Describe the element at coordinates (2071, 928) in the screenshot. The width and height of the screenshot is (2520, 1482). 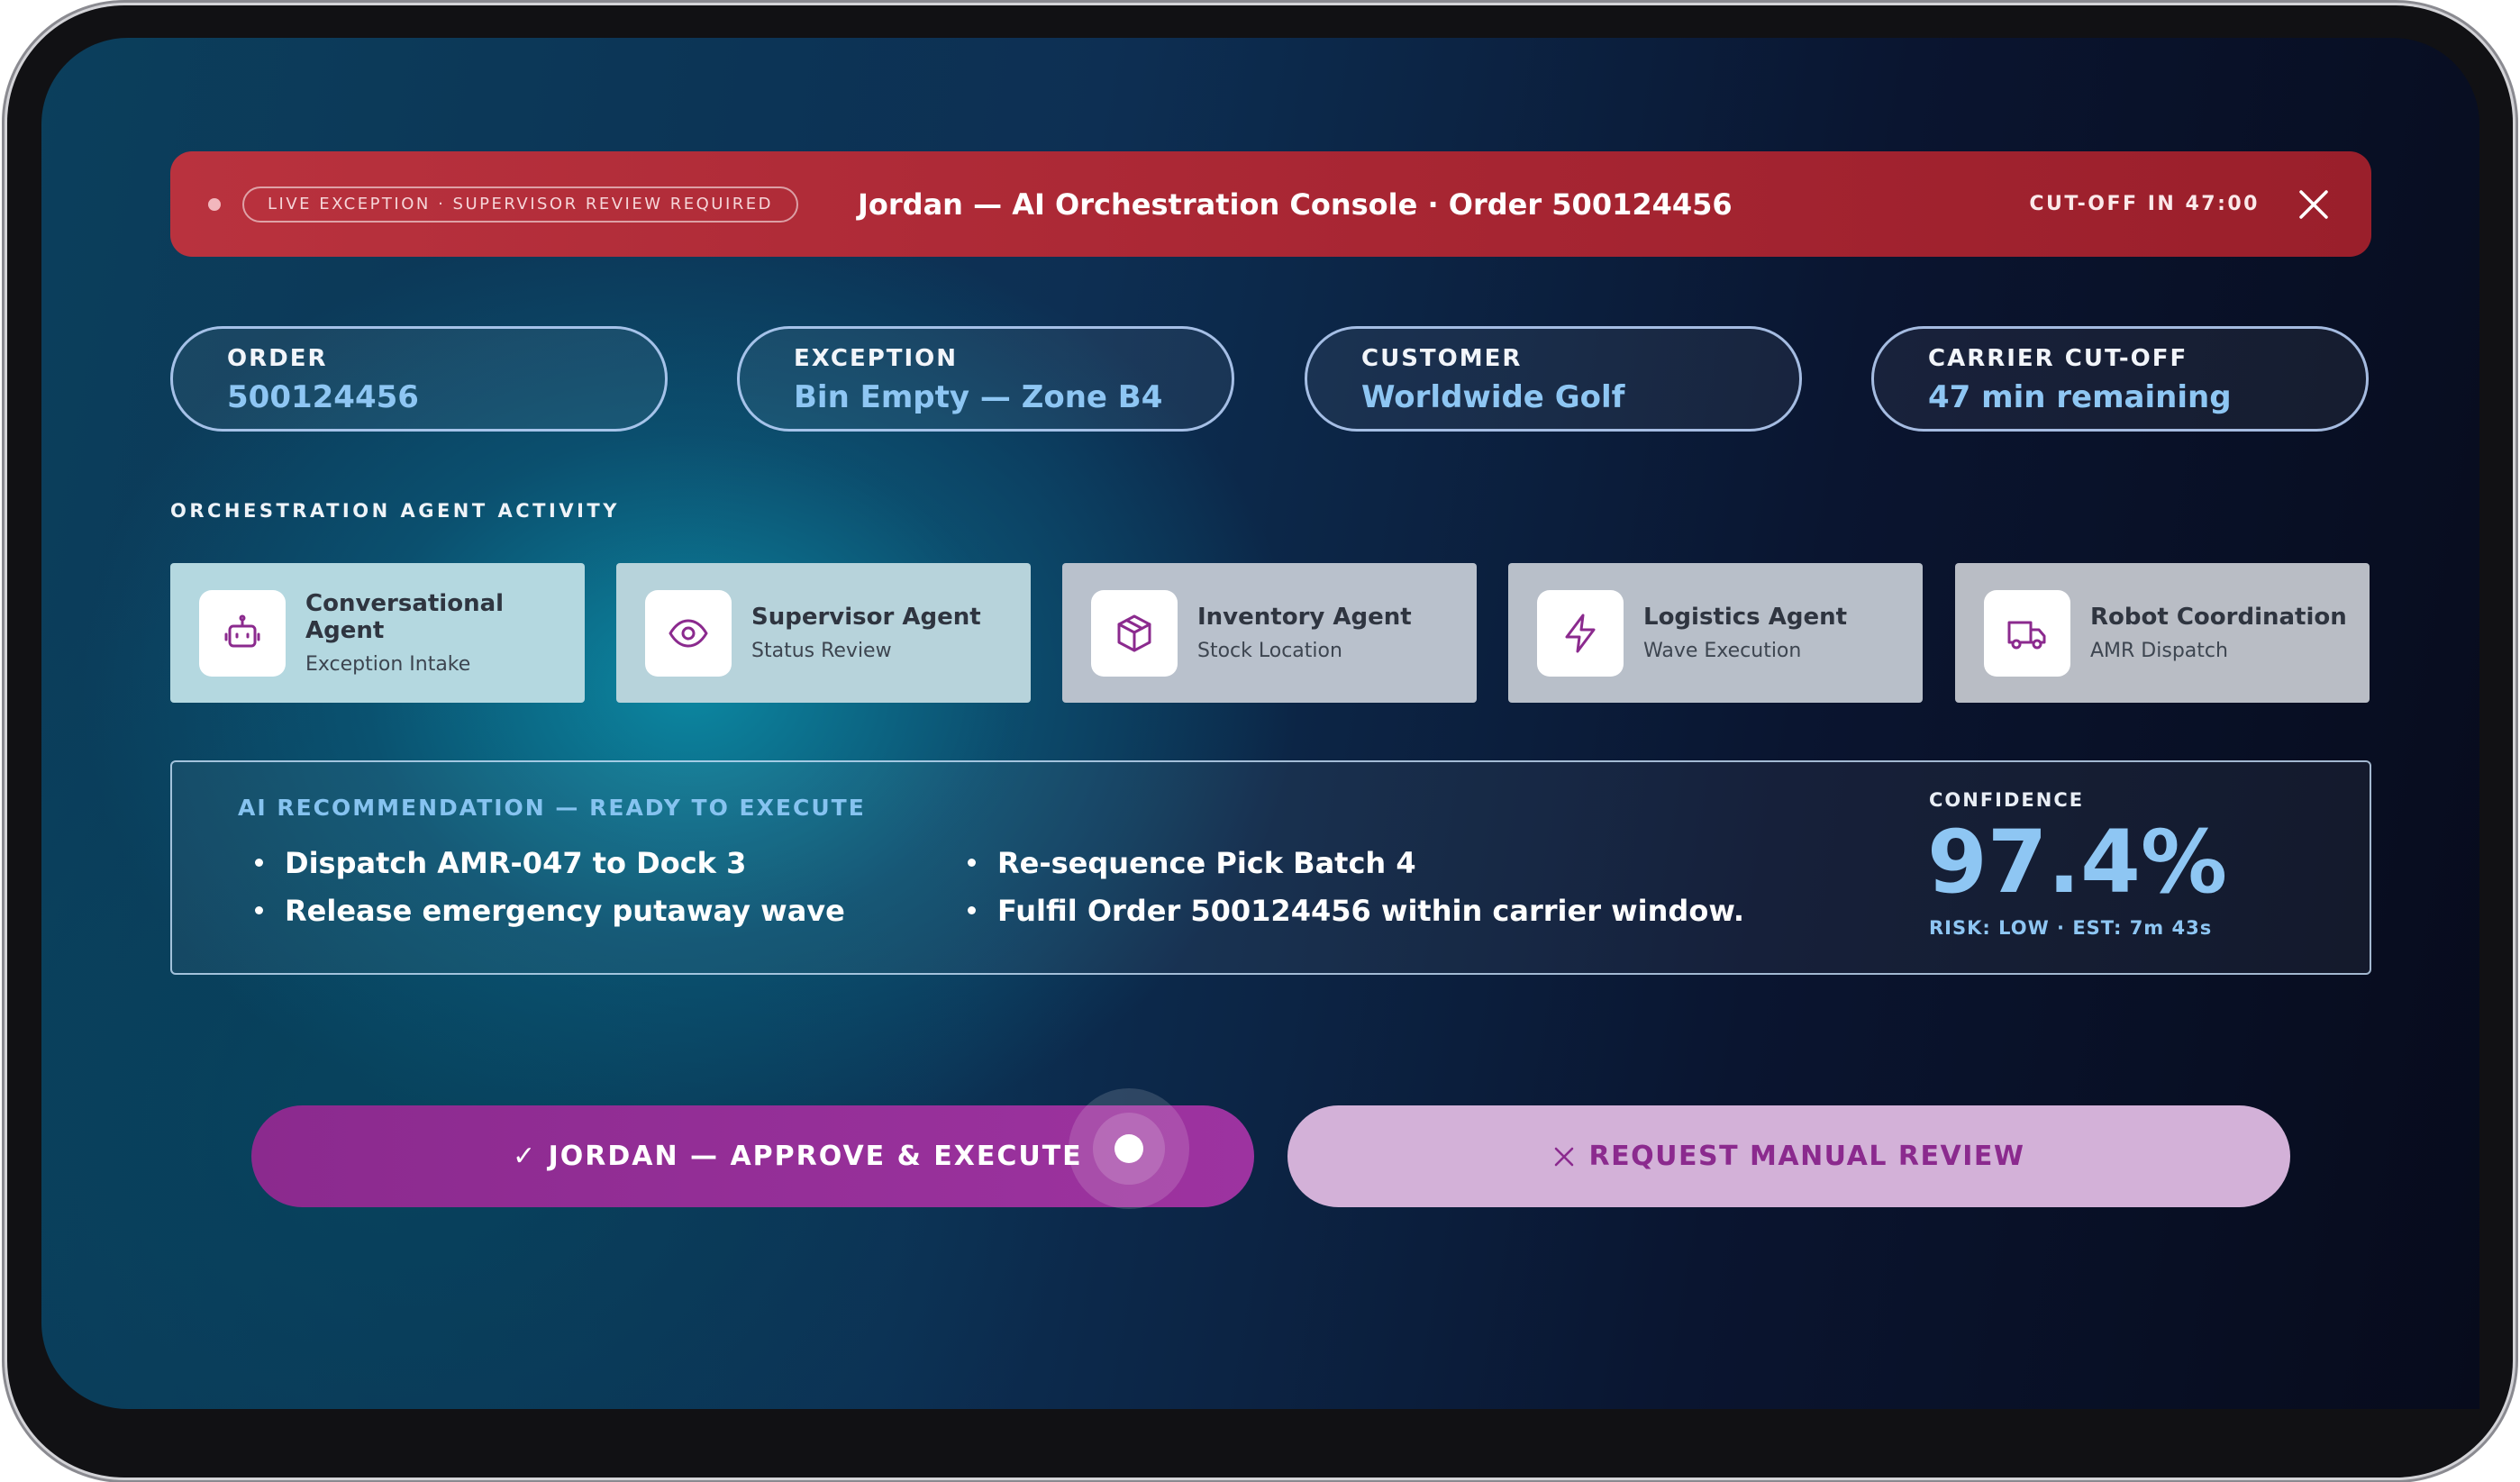
I see `risk-estimate: RISK: LOW · EST: 7m 43s` at that location.